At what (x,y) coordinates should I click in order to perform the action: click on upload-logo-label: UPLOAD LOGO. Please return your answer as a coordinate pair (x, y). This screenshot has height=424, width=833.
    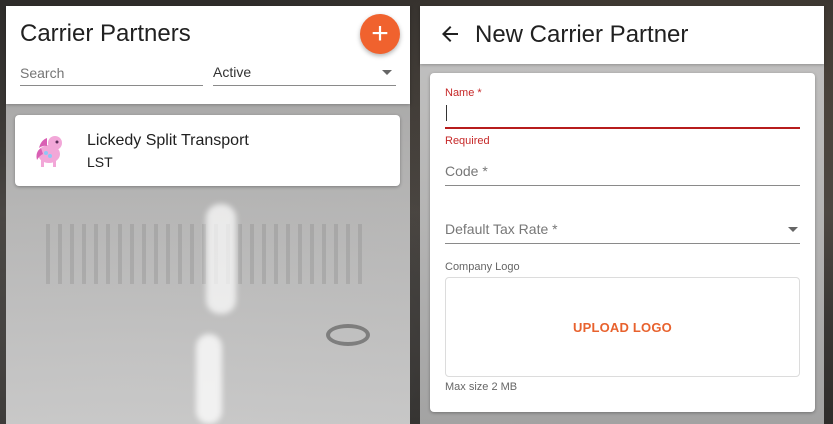
    Looking at the image, I should click on (622, 327).